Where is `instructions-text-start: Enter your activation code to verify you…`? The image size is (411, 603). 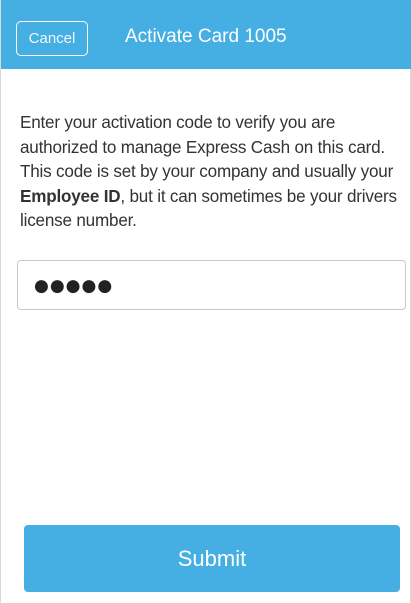 instructions-text-start: Enter your activation code to verify you… is located at coordinates (207, 147).